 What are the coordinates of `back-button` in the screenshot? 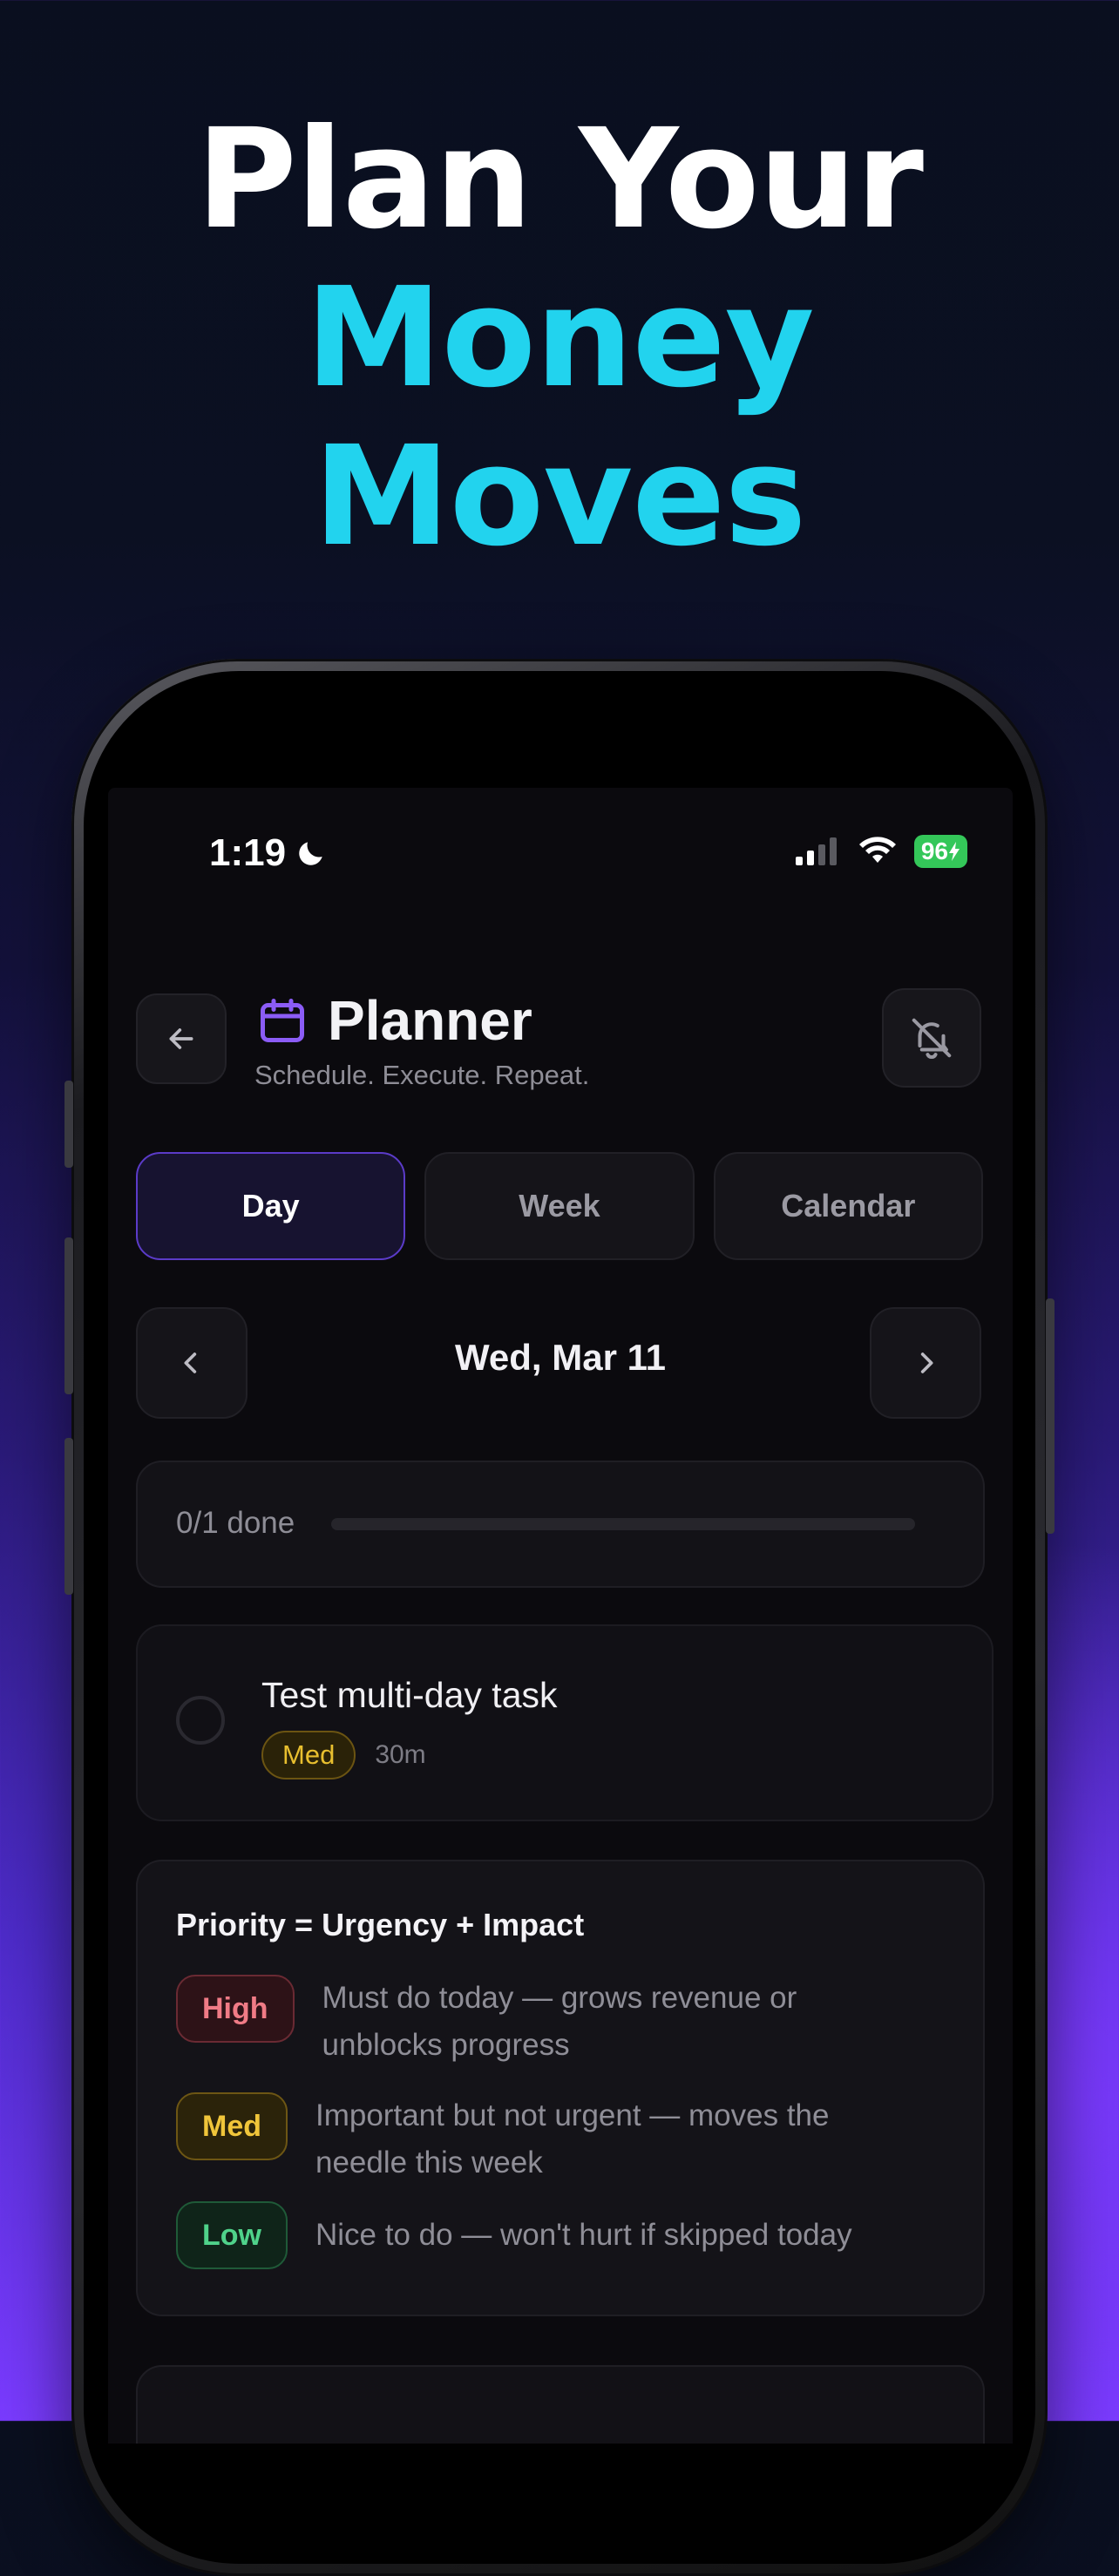 It's located at (181, 1038).